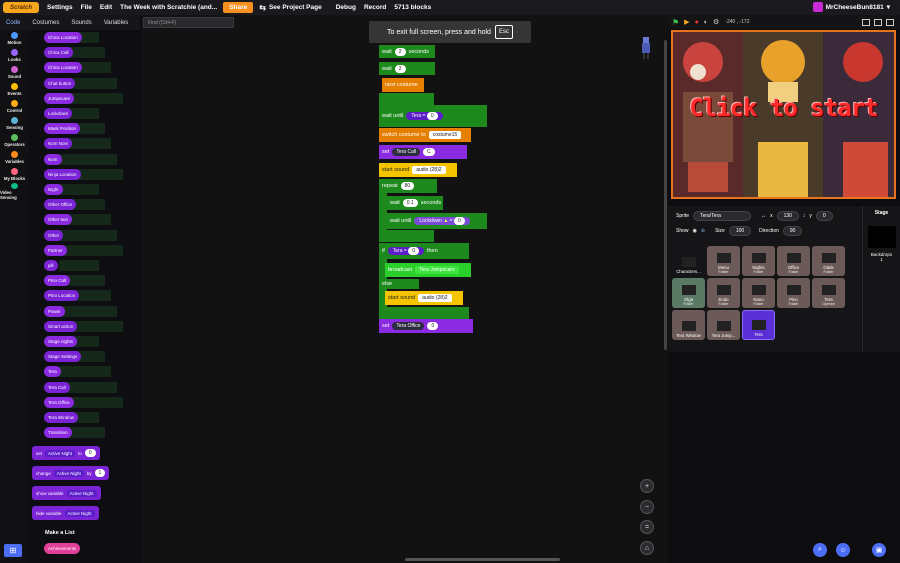 This screenshot has width=900, height=563. What do you see at coordinates (57, 281) in the screenshot?
I see `variable-reporter: Pino Call` at bounding box center [57, 281].